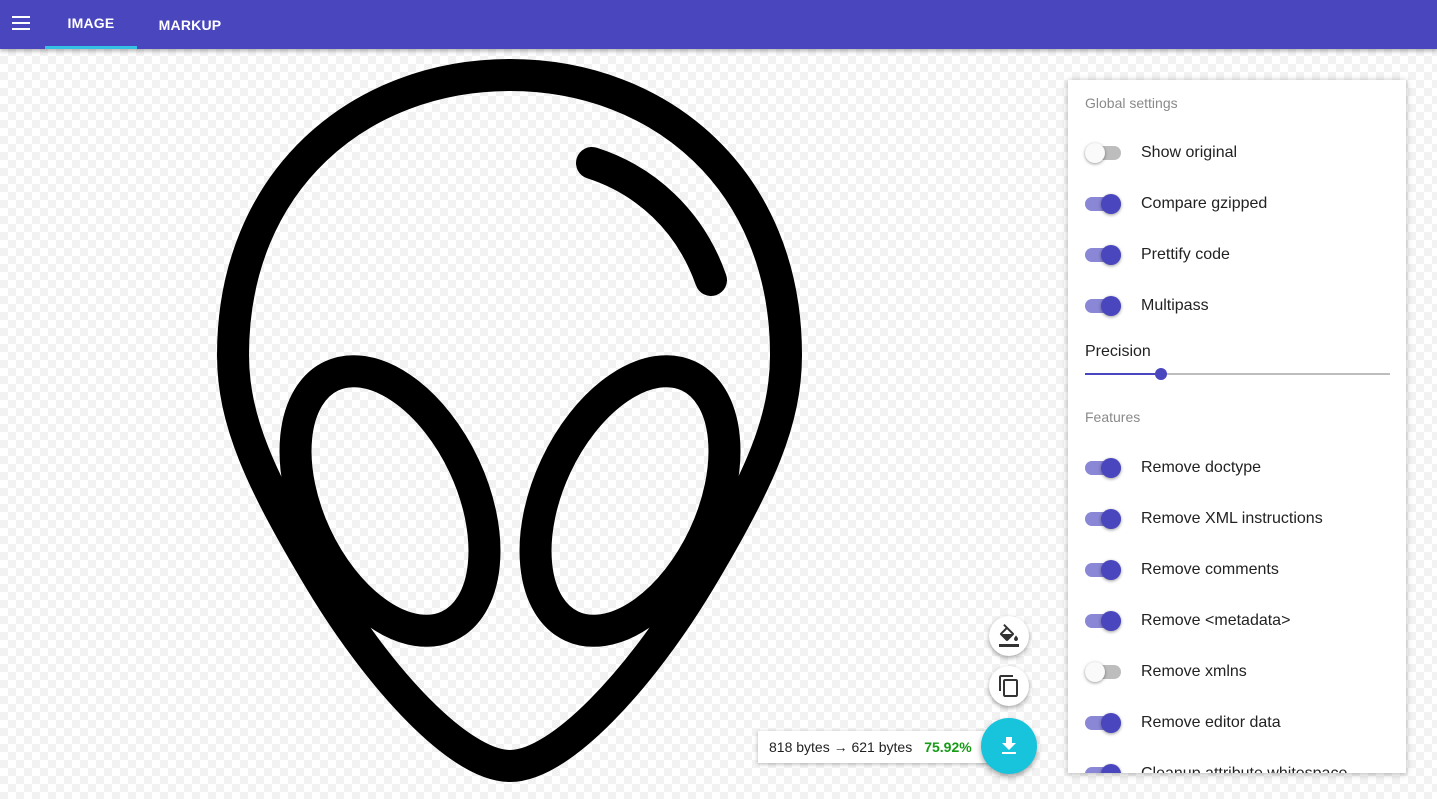 The image size is (1437, 799). What do you see at coordinates (1245, 153) in the screenshot?
I see `toggle-show-original: Show original` at bounding box center [1245, 153].